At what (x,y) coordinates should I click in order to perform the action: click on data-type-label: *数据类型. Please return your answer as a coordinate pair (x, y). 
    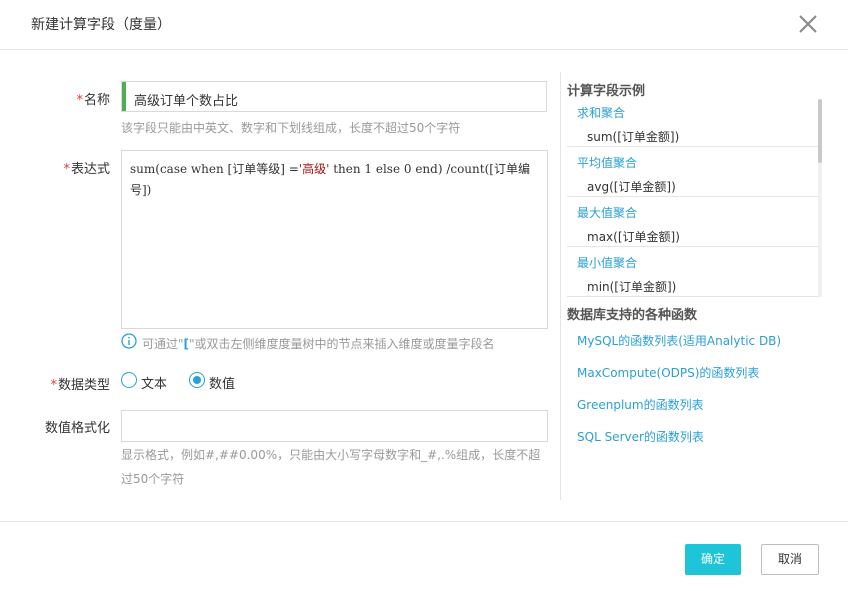
    Looking at the image, I should click on (80, 385).